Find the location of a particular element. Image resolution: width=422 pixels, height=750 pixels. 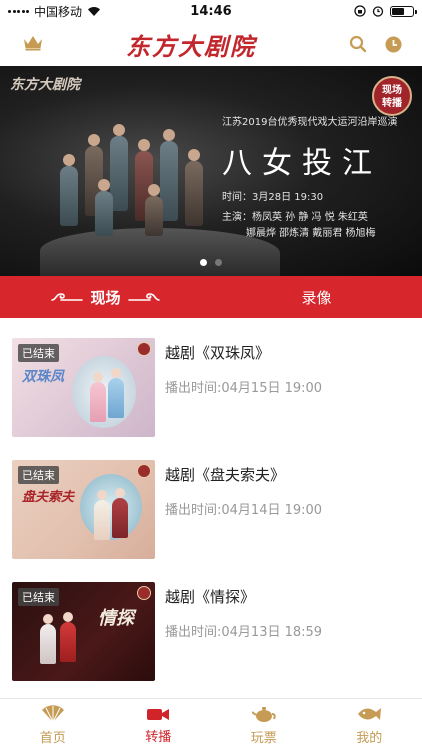

alarm-icon is located at coordinates (378, 11).